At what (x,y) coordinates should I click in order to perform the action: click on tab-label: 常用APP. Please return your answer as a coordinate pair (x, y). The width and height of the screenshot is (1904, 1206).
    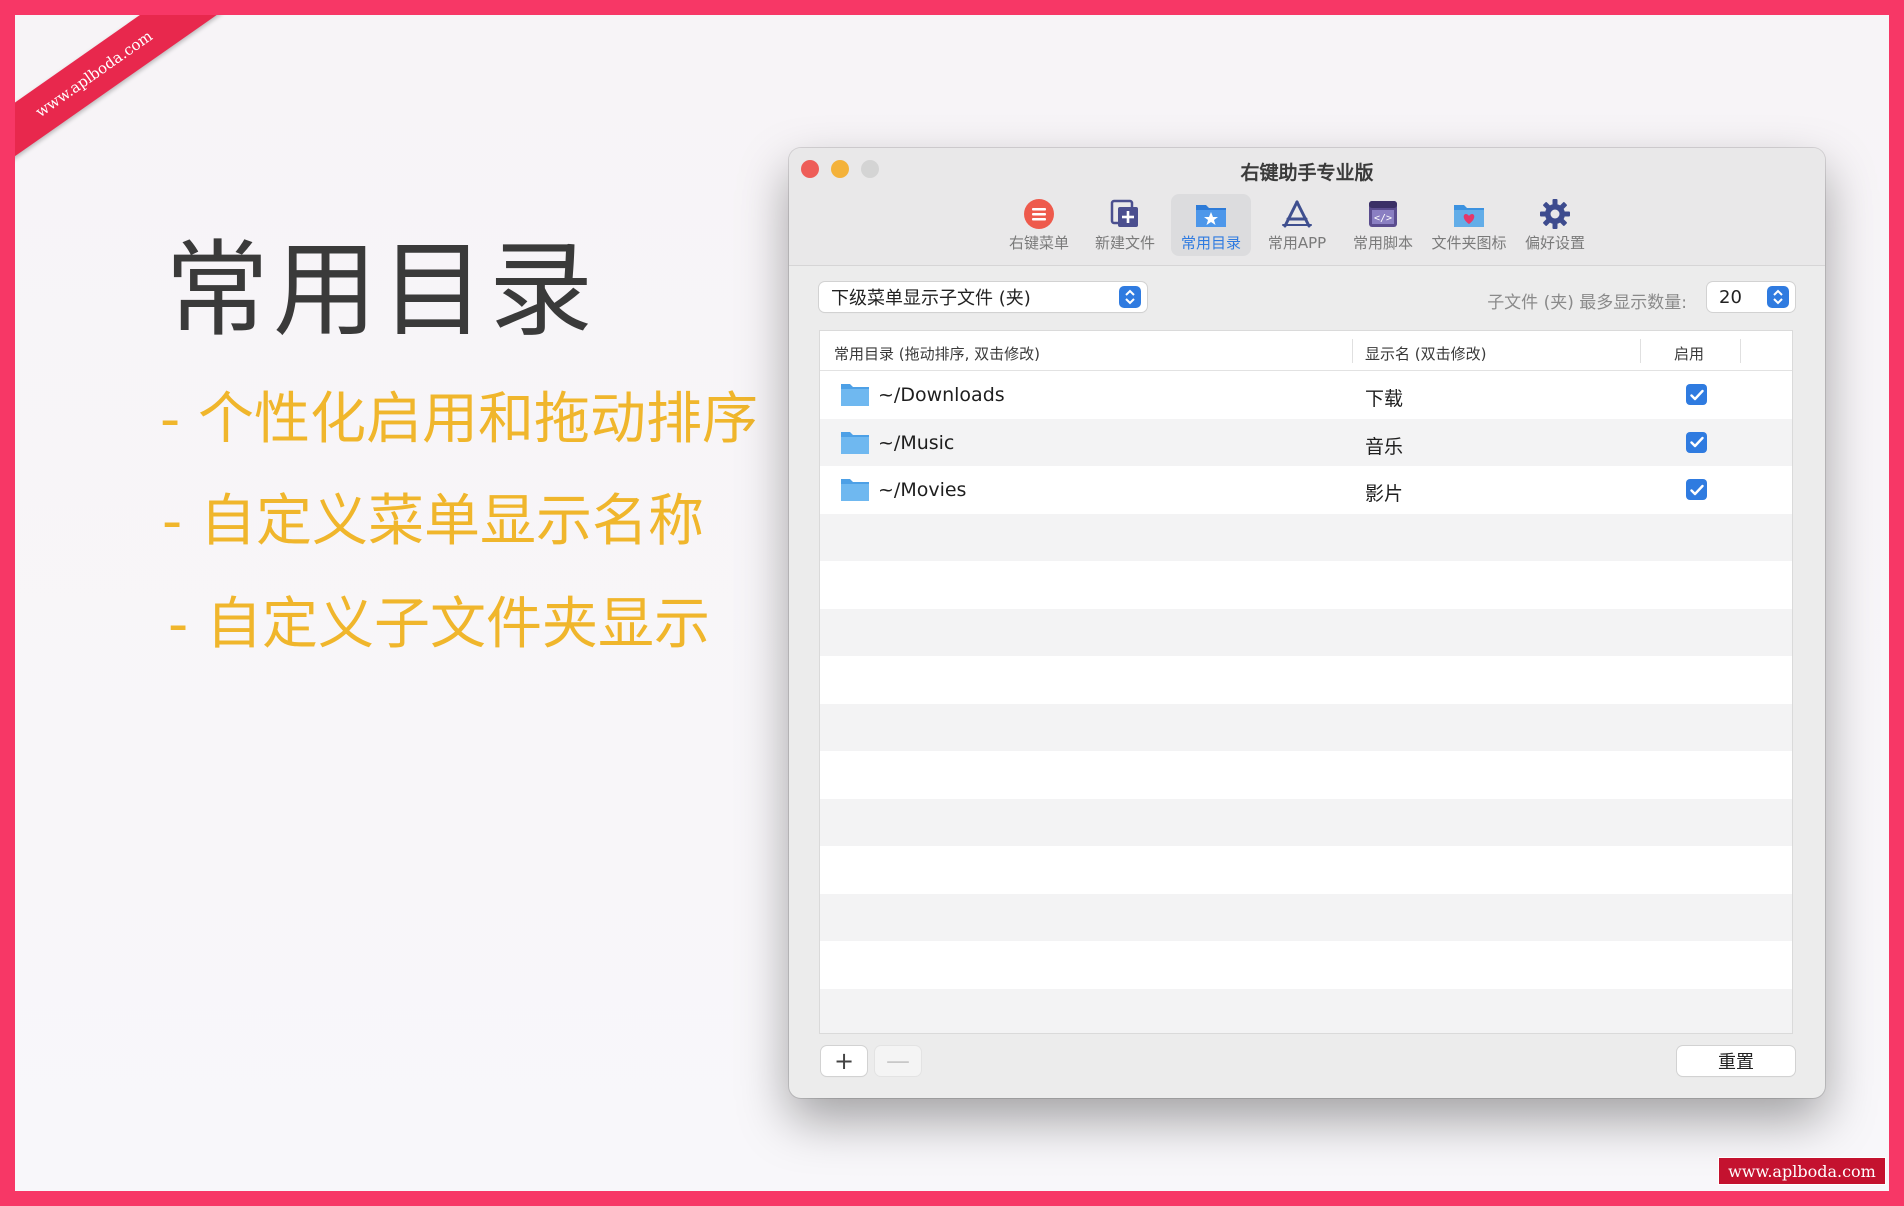
    Looking at the image, I should click on (1297, 243).